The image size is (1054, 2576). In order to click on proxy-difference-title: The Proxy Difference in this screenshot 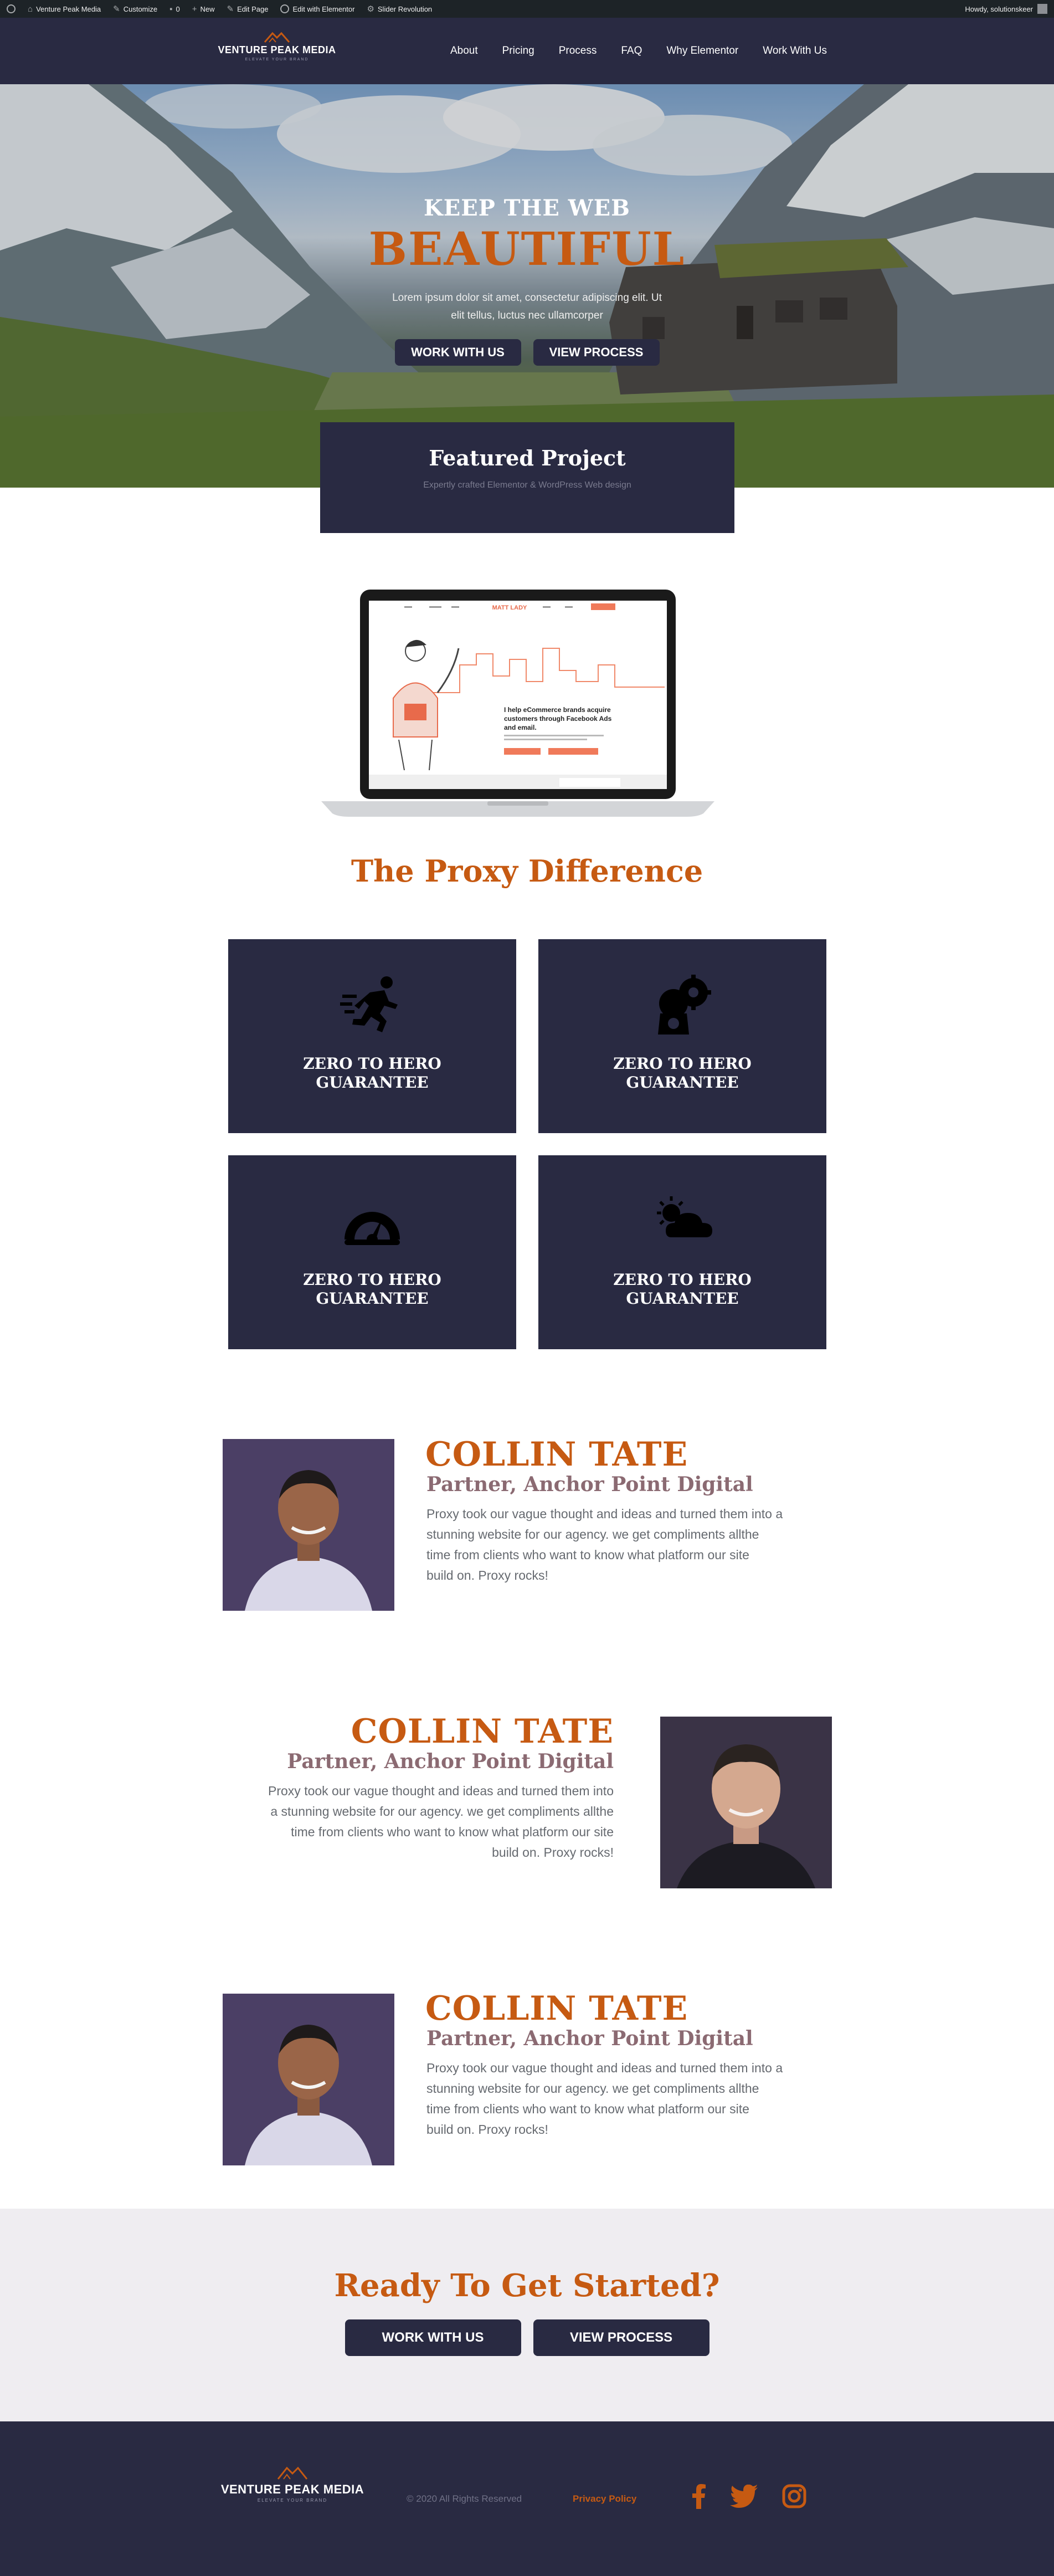, I will do `click(527, 871)`.